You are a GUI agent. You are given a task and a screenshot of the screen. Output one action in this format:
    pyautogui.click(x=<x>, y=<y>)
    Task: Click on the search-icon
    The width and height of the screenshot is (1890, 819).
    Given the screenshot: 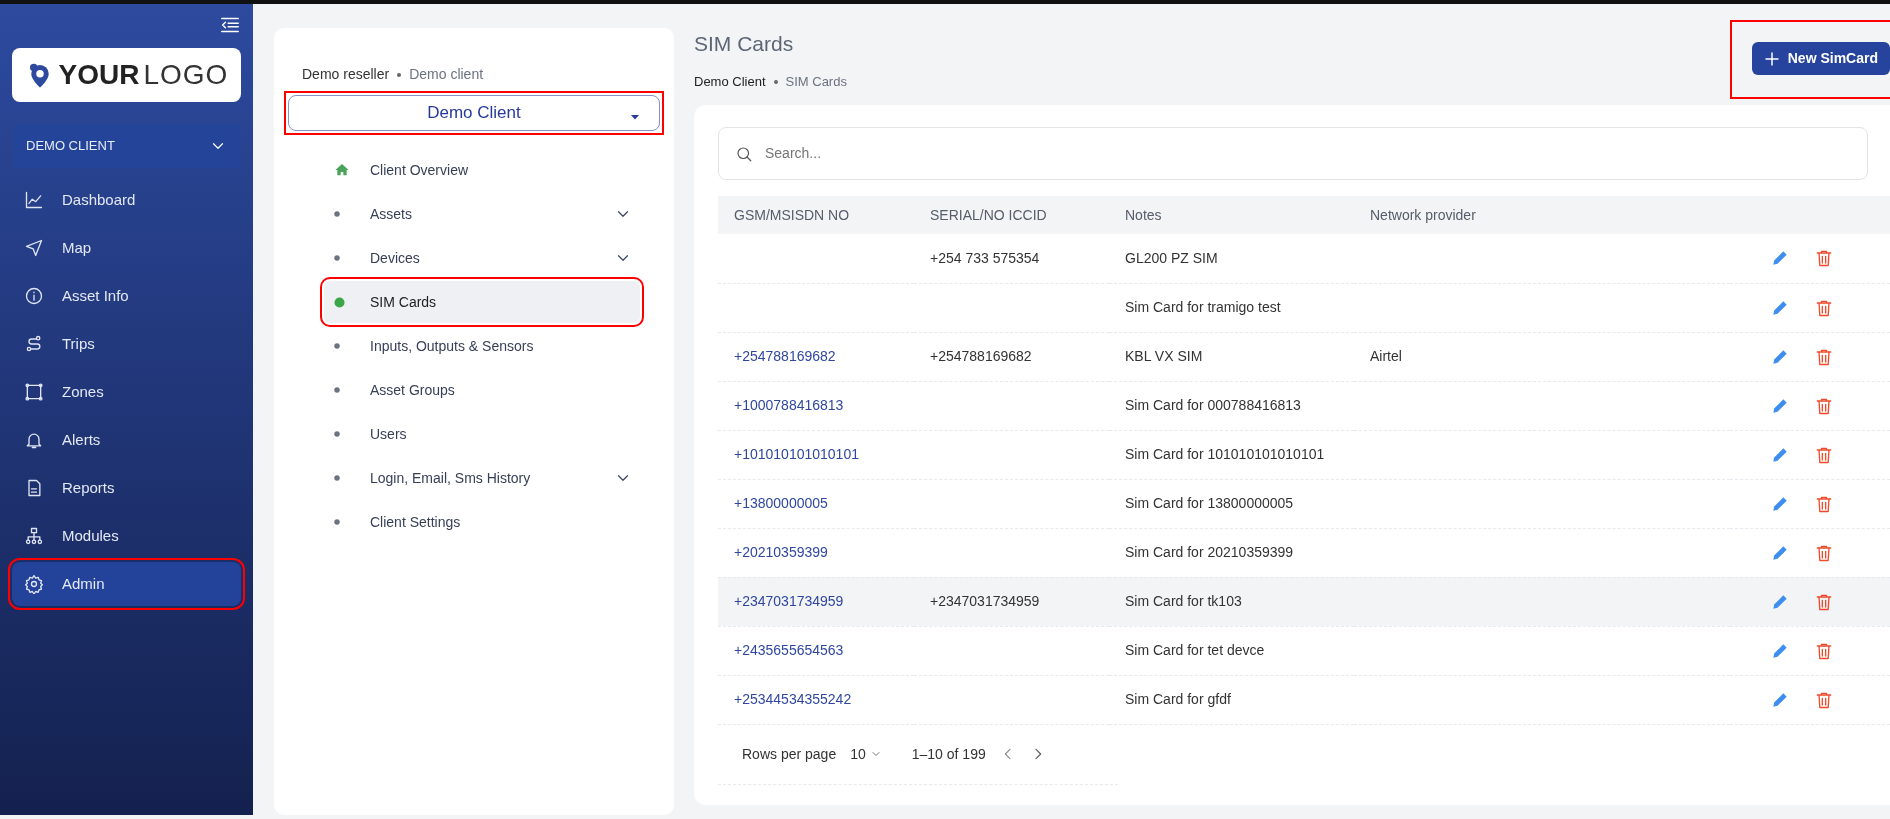 What is the action you would take?
    pyautogui.click(x=744, y=153)
    